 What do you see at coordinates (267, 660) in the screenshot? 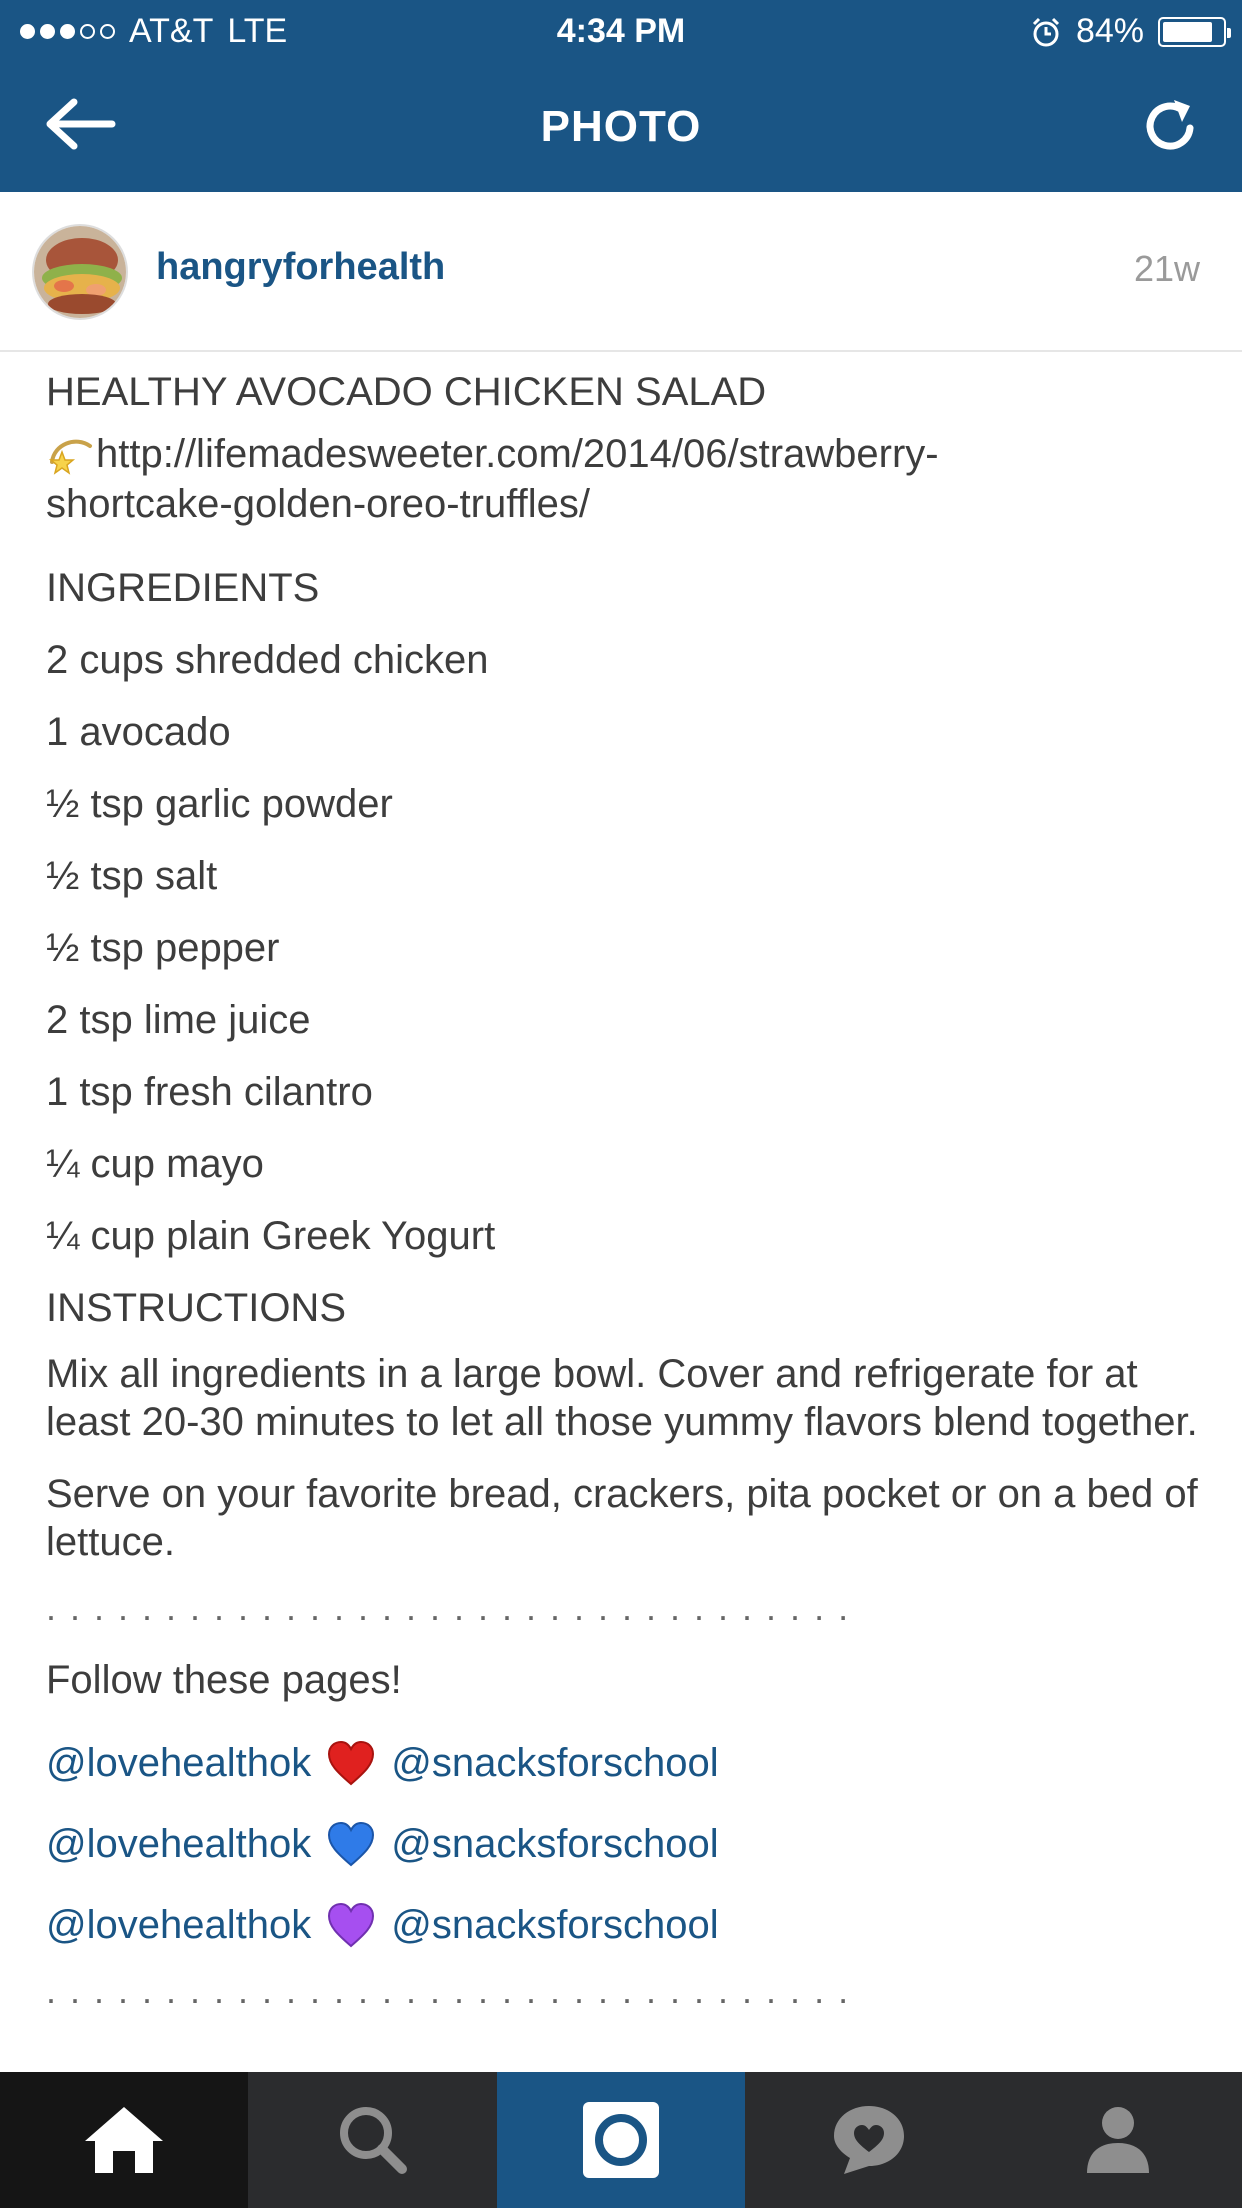
I see `ingredient-item: 2 cups shredded chicken` at bounding box center [267, 660].